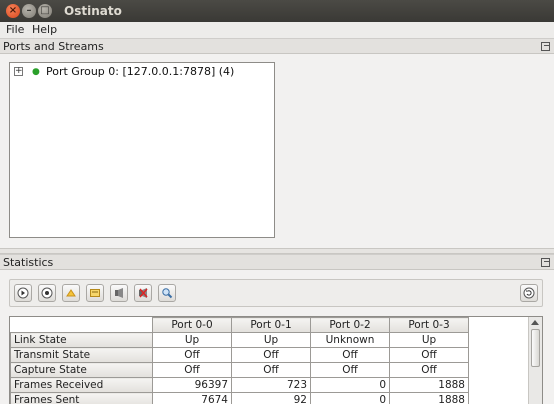  What do you see at coordinates (95, 293) in the screenshot?
I see `clear-selected-icon` at bounding box center [95, 293].